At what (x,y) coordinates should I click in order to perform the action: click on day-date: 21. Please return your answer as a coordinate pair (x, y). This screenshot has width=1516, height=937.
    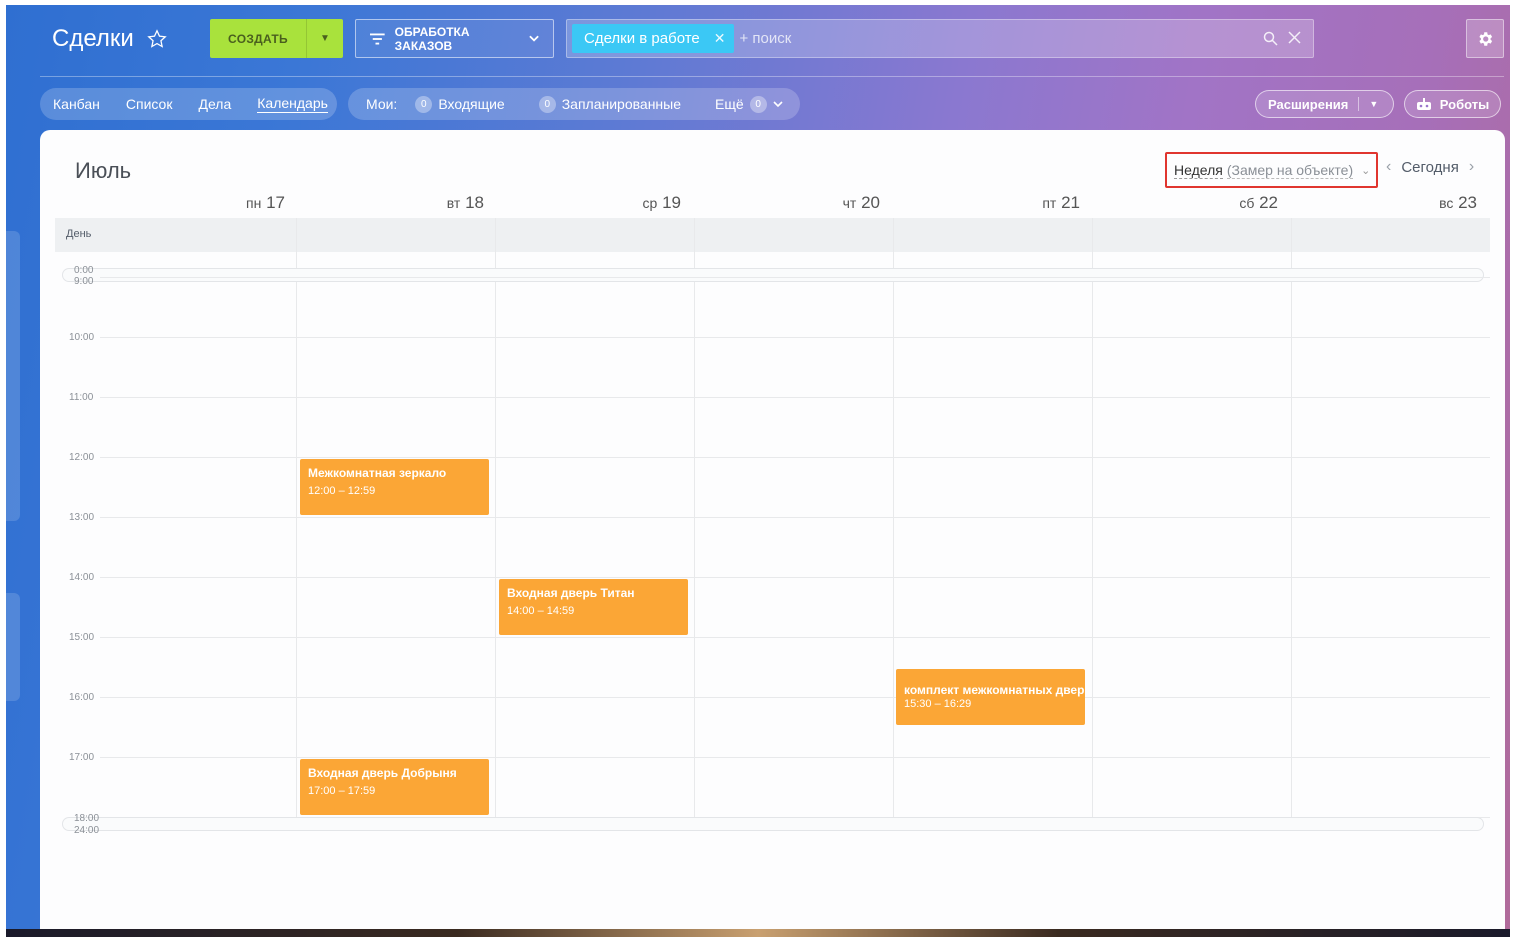
    Looking at the image, I should click on (1070, 202).